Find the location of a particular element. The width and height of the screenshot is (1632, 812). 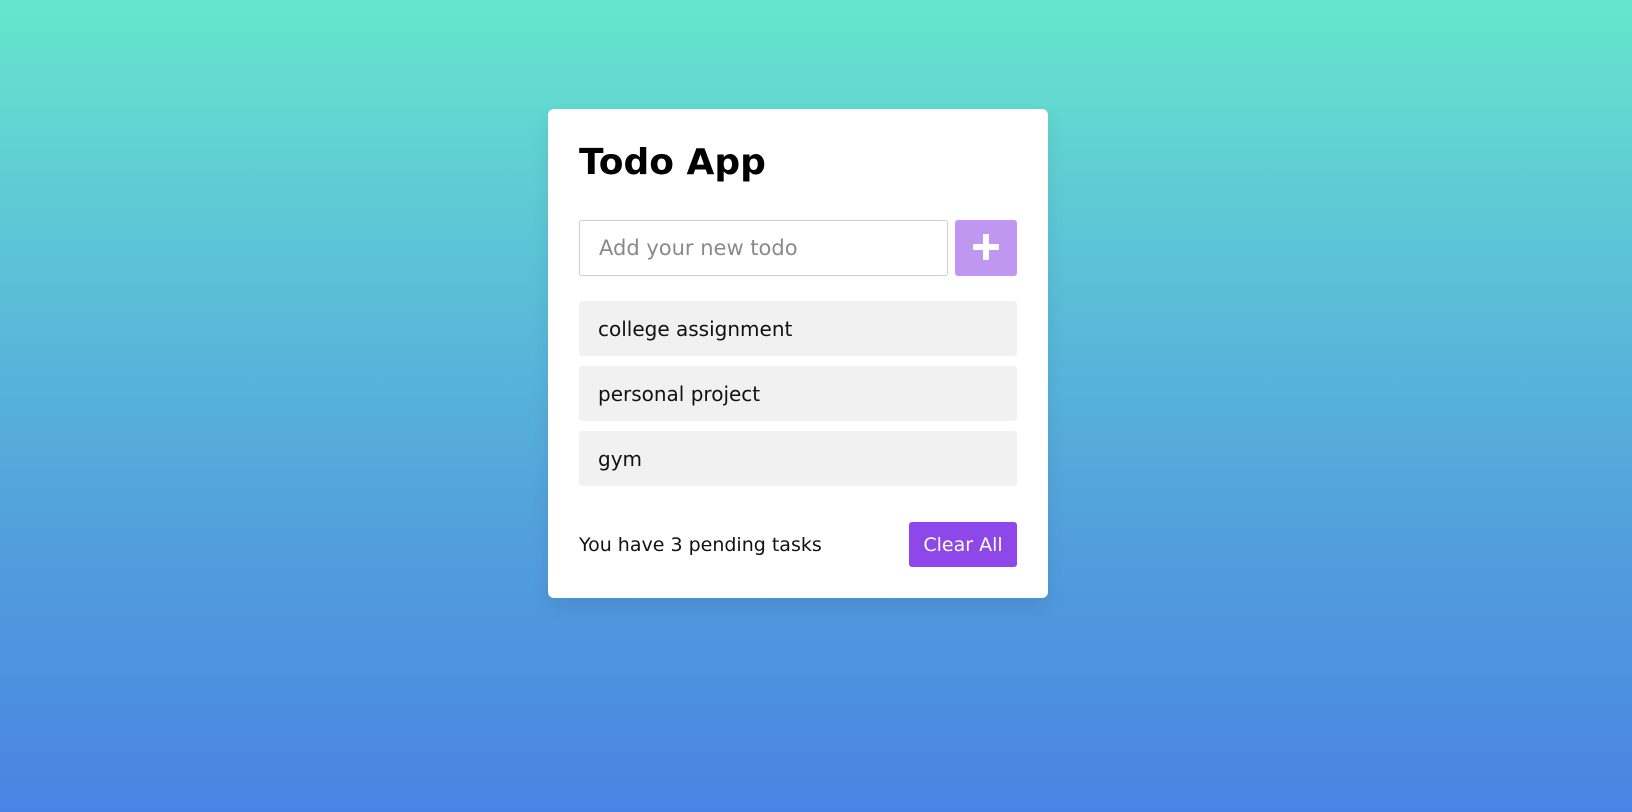

todo-item: college assignment is located at coordinates (798, 328).